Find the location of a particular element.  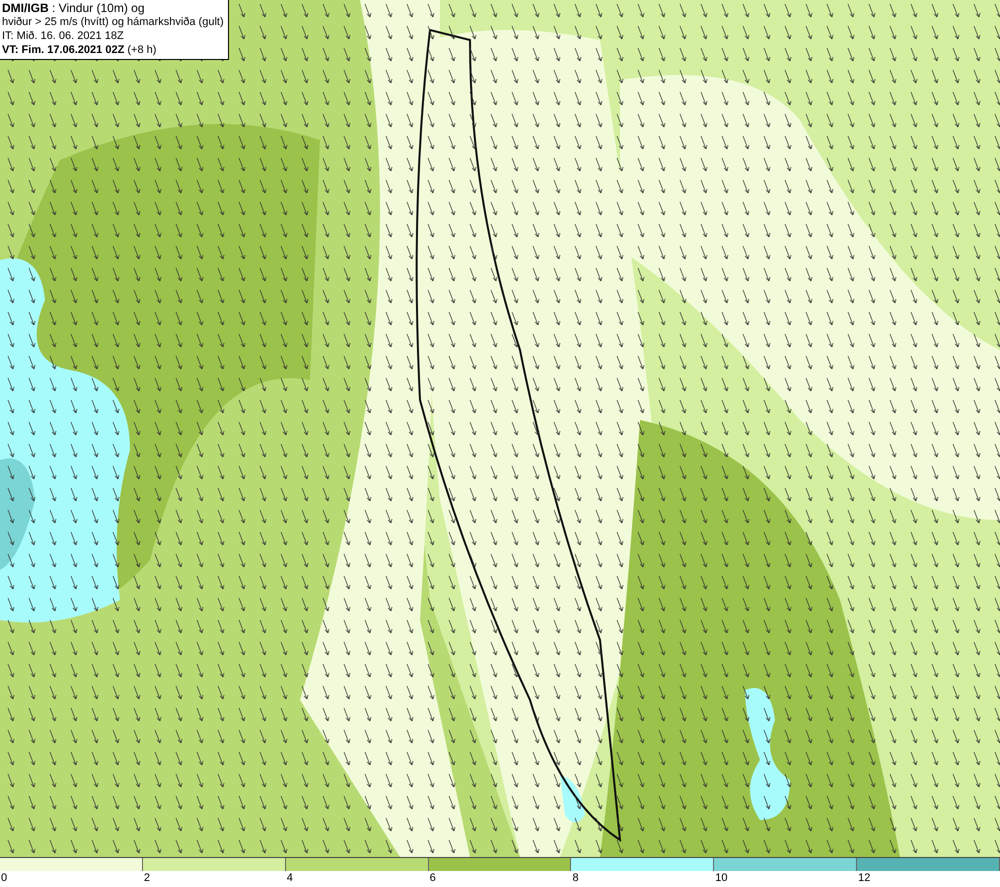

header-text: VT: Fim. 17.06.2021 02Z (+8 h) is located at coordinates (80, 50).